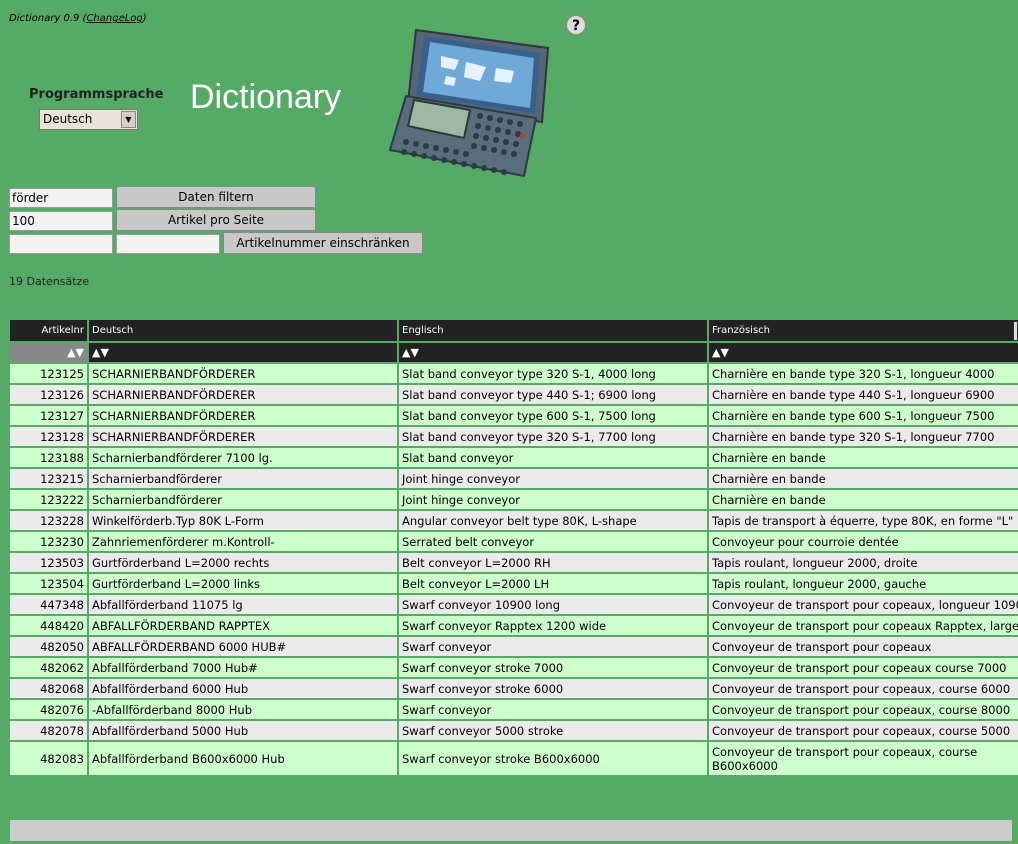 This screenshot has height=844, width=1018. I want to click on range-to-input, so click(168, 244).